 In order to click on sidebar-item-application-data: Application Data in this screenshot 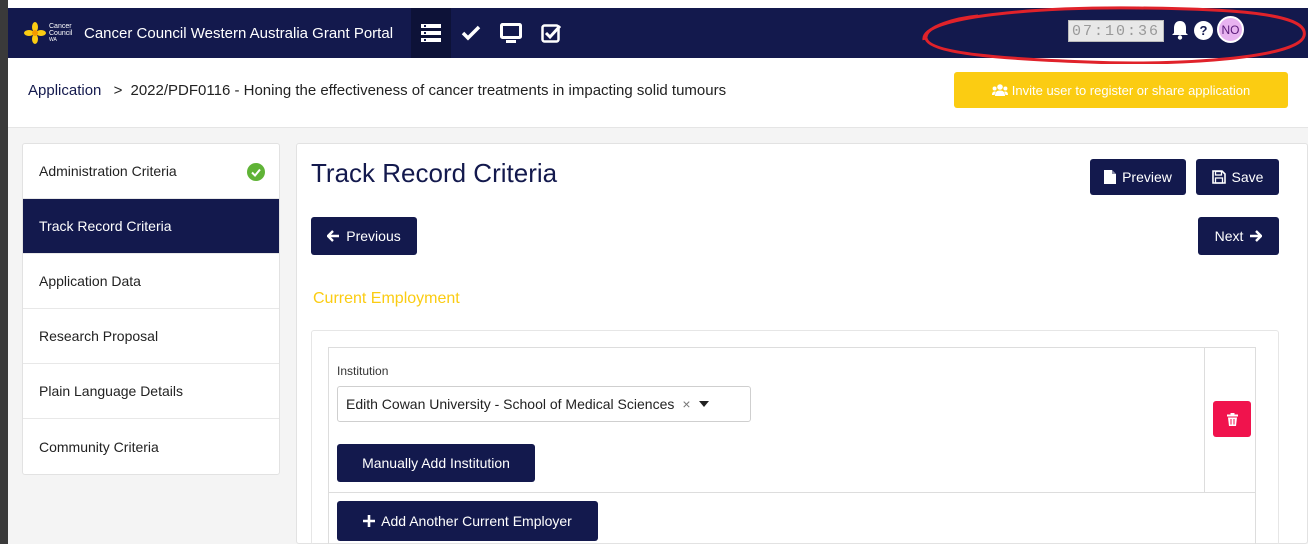, I will do `click(151, 281)`.